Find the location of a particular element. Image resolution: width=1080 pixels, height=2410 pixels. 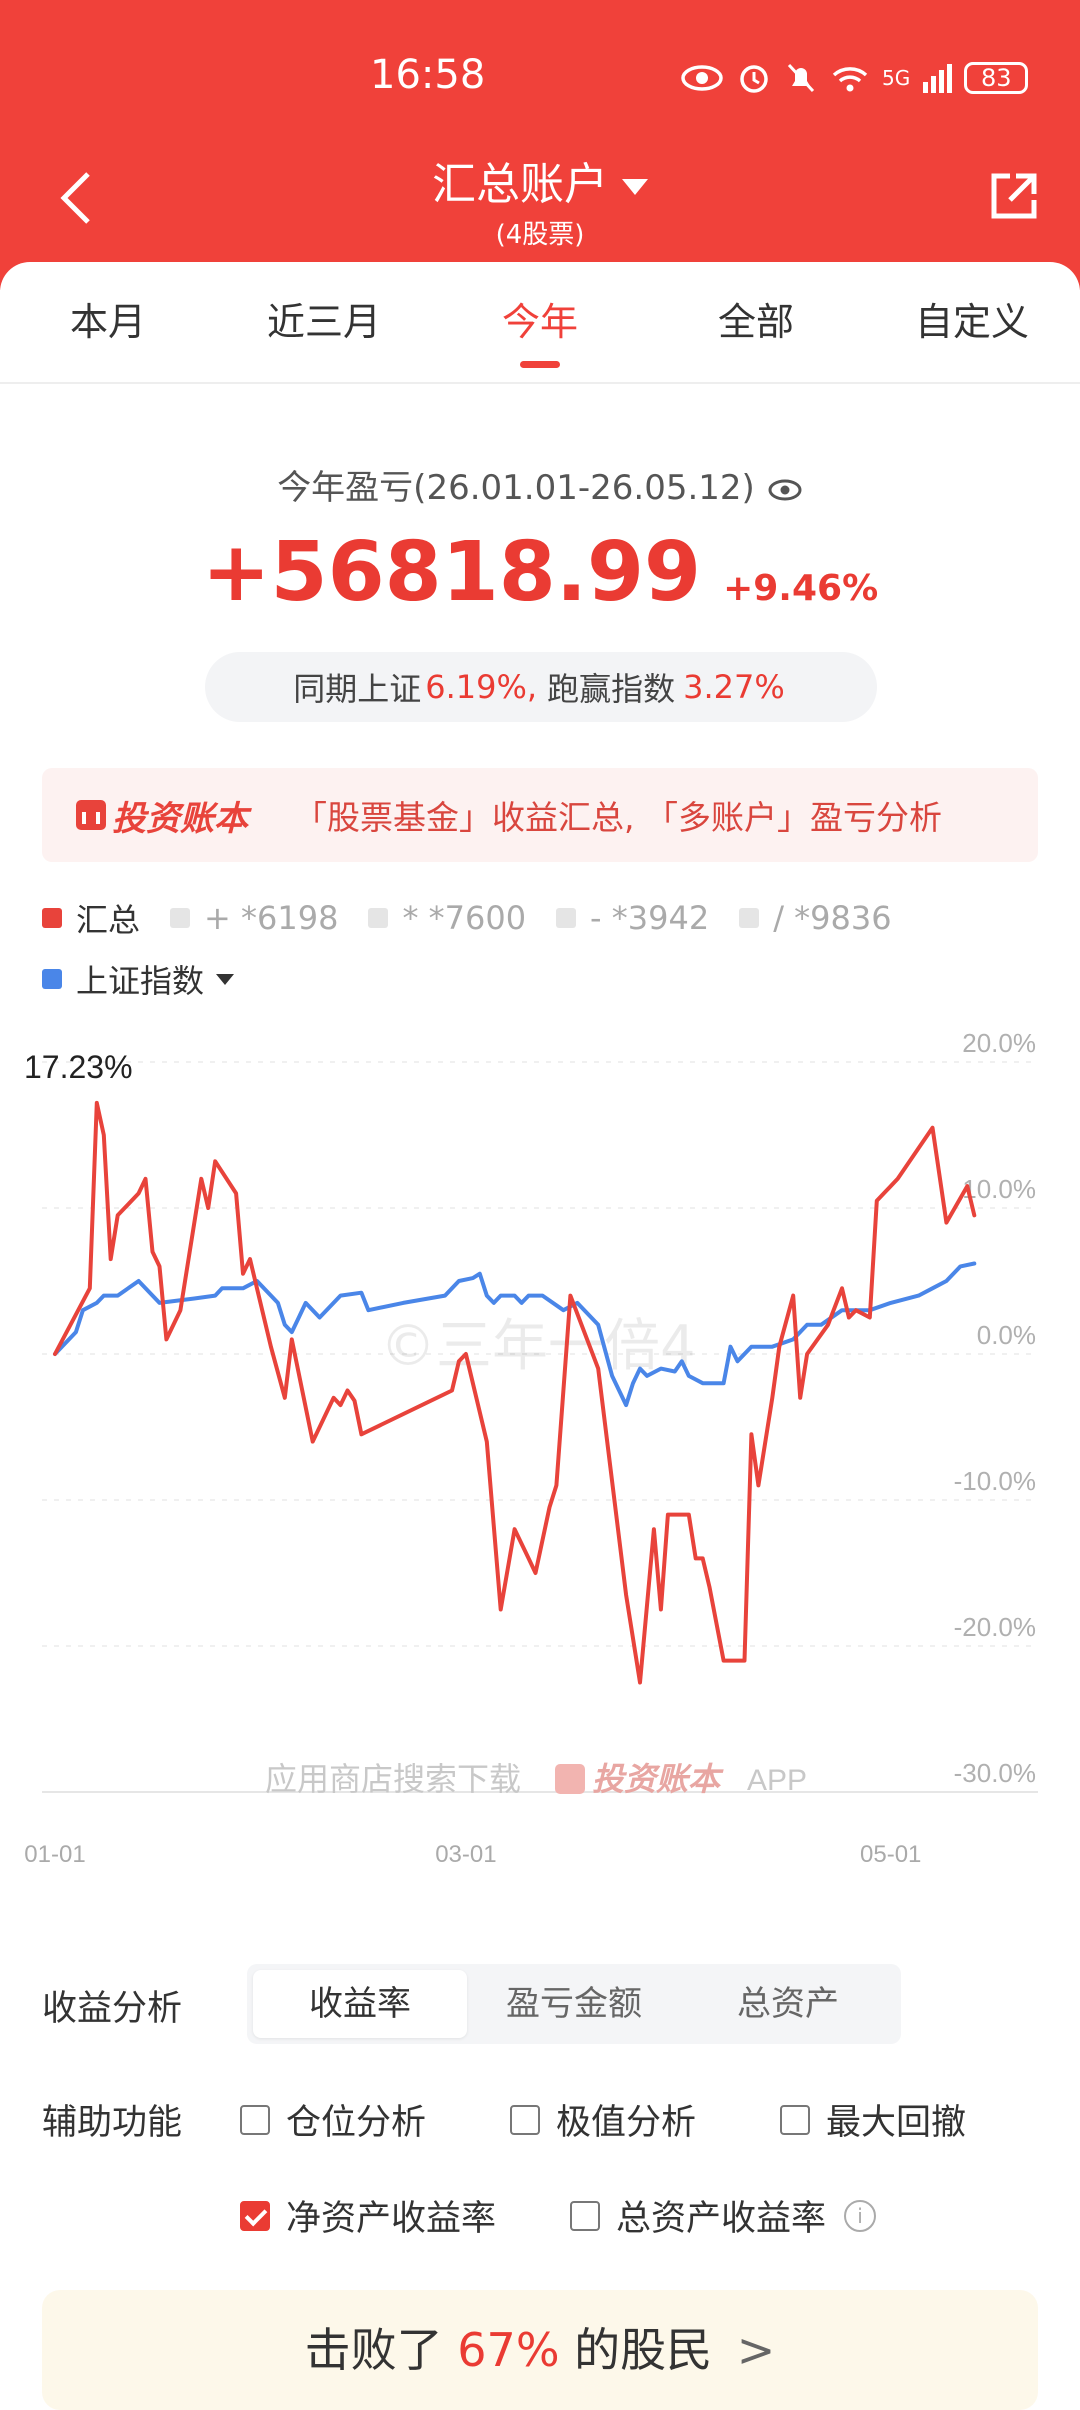

benchmark-compare: 同期上证 6.19%, 跑赢指数 3.27% is located at coordinates (541, 687).